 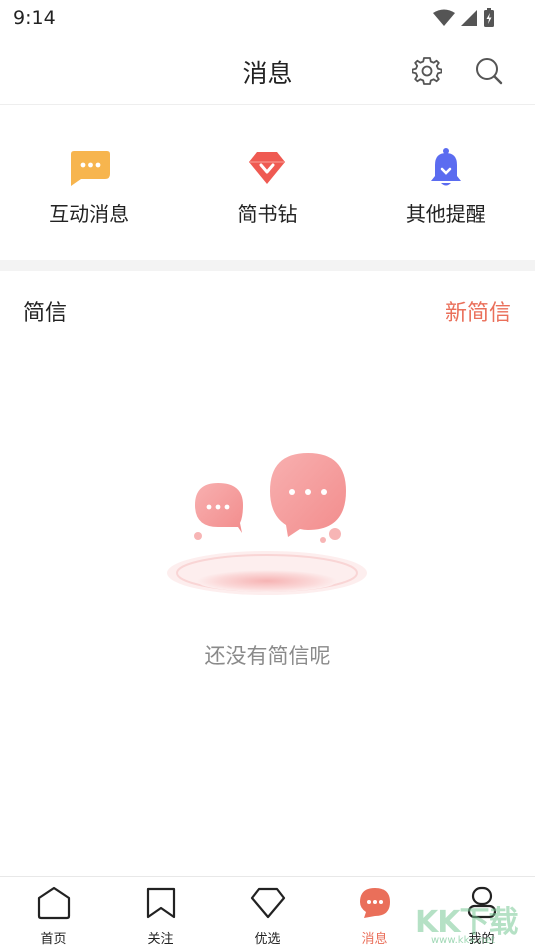 I want to click on diamond-icon, so click(x=267, y=168).